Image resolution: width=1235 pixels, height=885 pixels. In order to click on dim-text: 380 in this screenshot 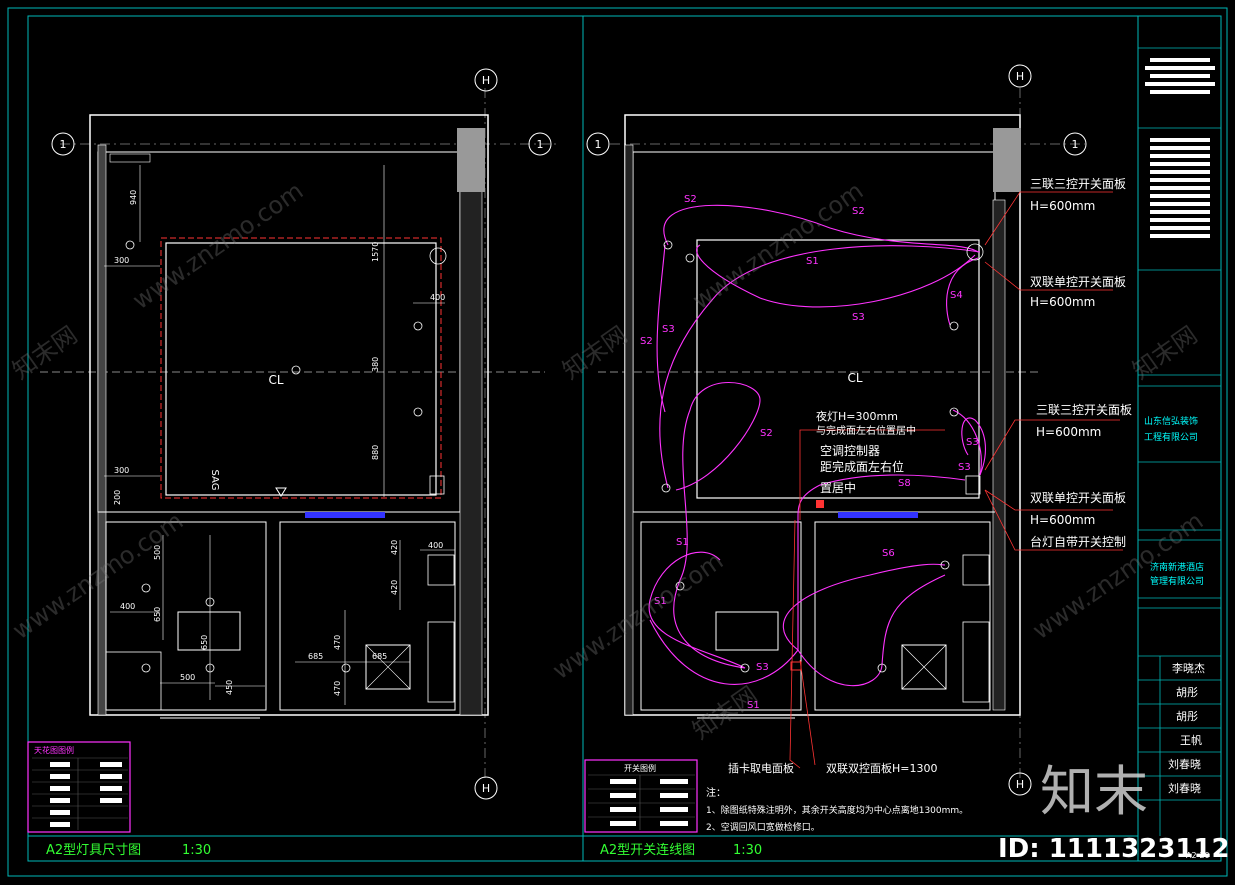, I will do `click(375, 364)`.